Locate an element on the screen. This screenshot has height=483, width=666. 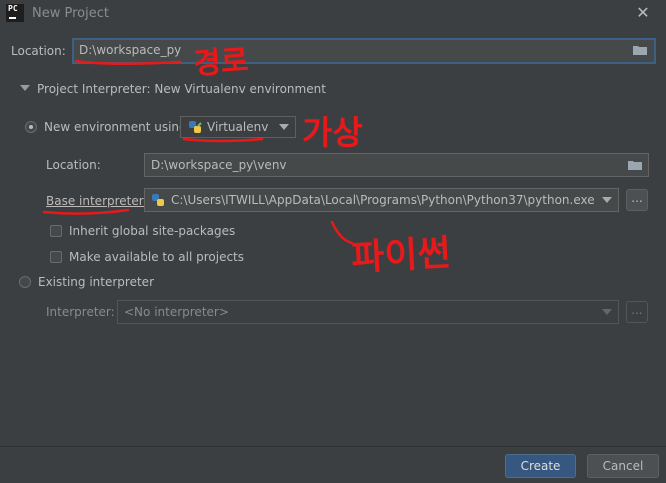
virtualenv-underline is located at coordinates (223, 140).